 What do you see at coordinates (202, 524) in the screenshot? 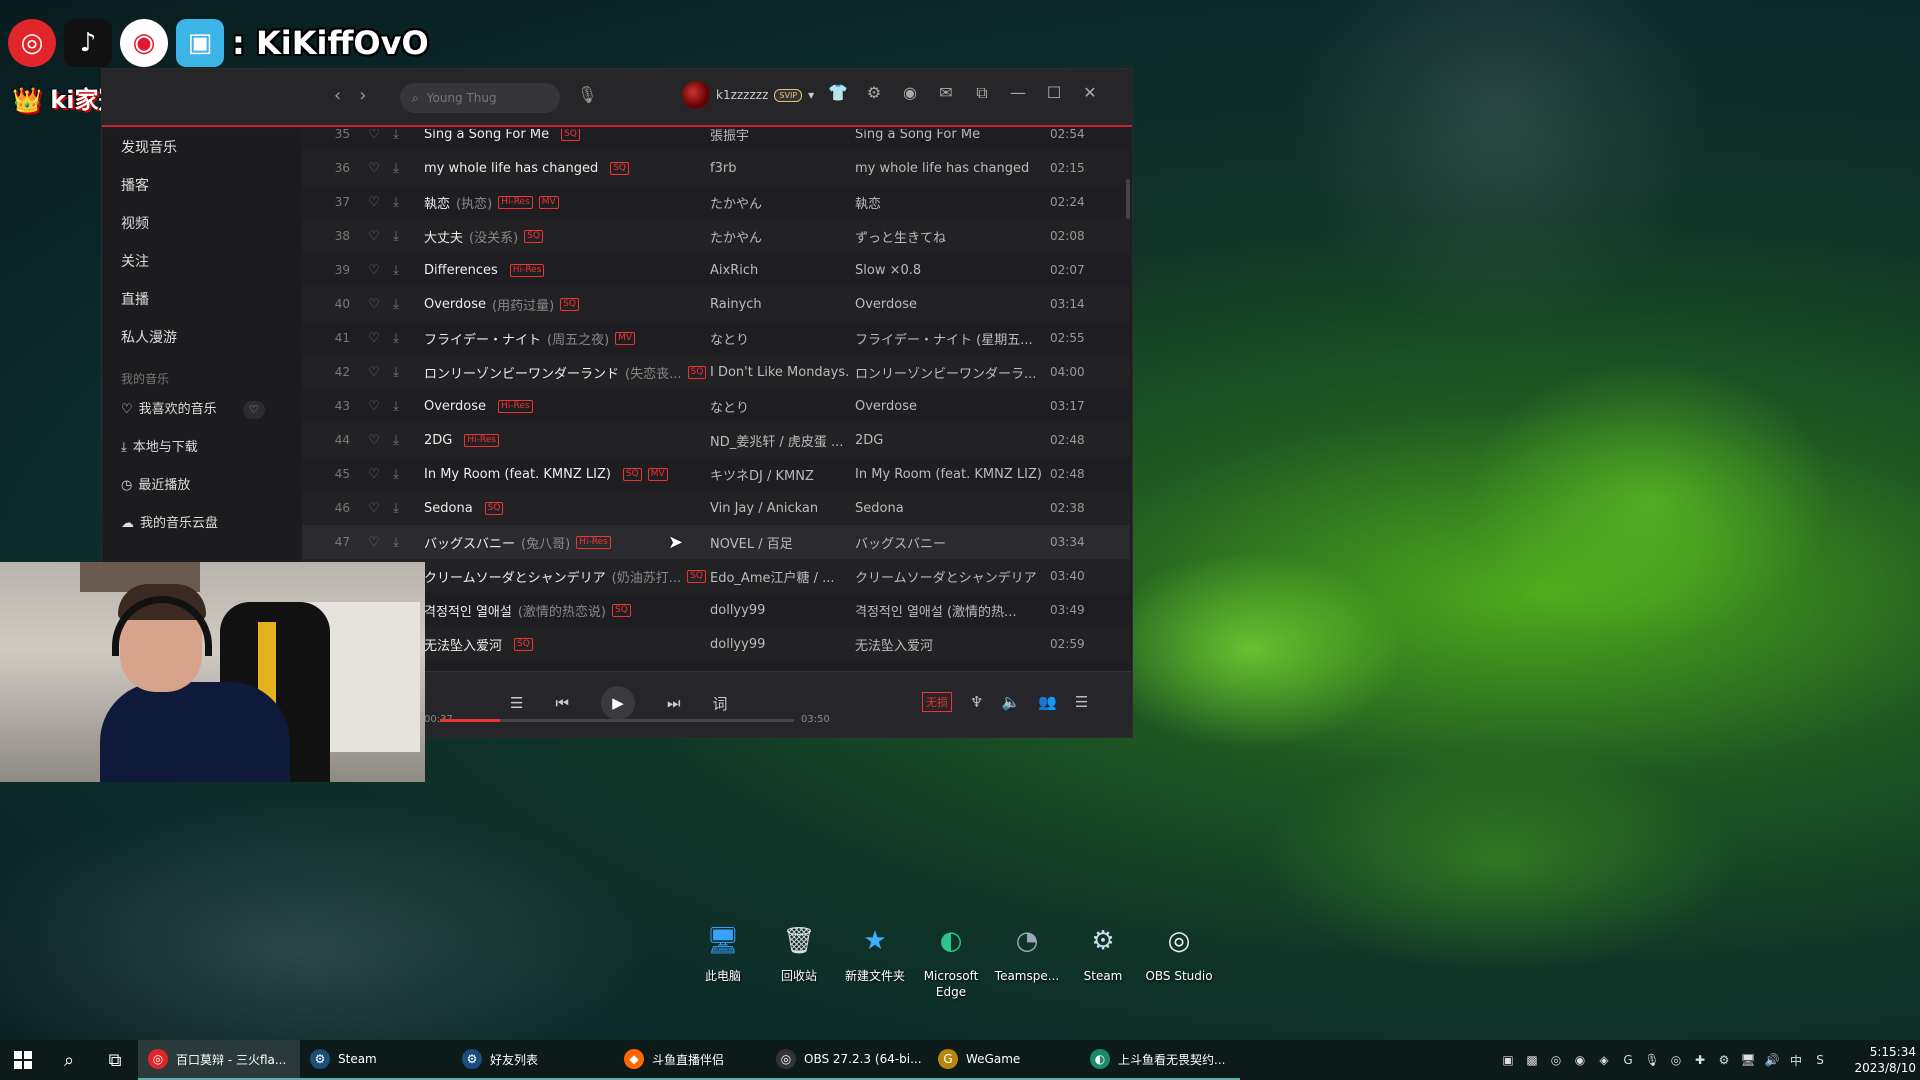
I see `sidebar-item-cloud: ☁ 我的音乐云盘` at bounding box center [202, 524].